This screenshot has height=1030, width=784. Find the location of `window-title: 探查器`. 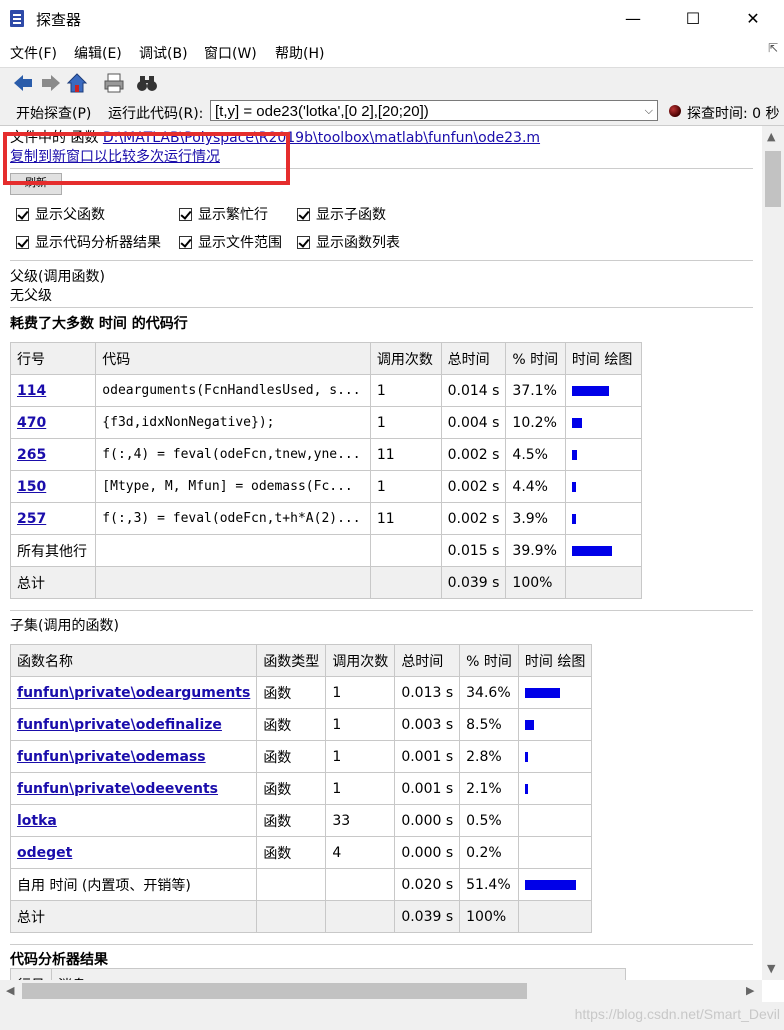

window-title: 探查器 is located at coordinates (59, 20).